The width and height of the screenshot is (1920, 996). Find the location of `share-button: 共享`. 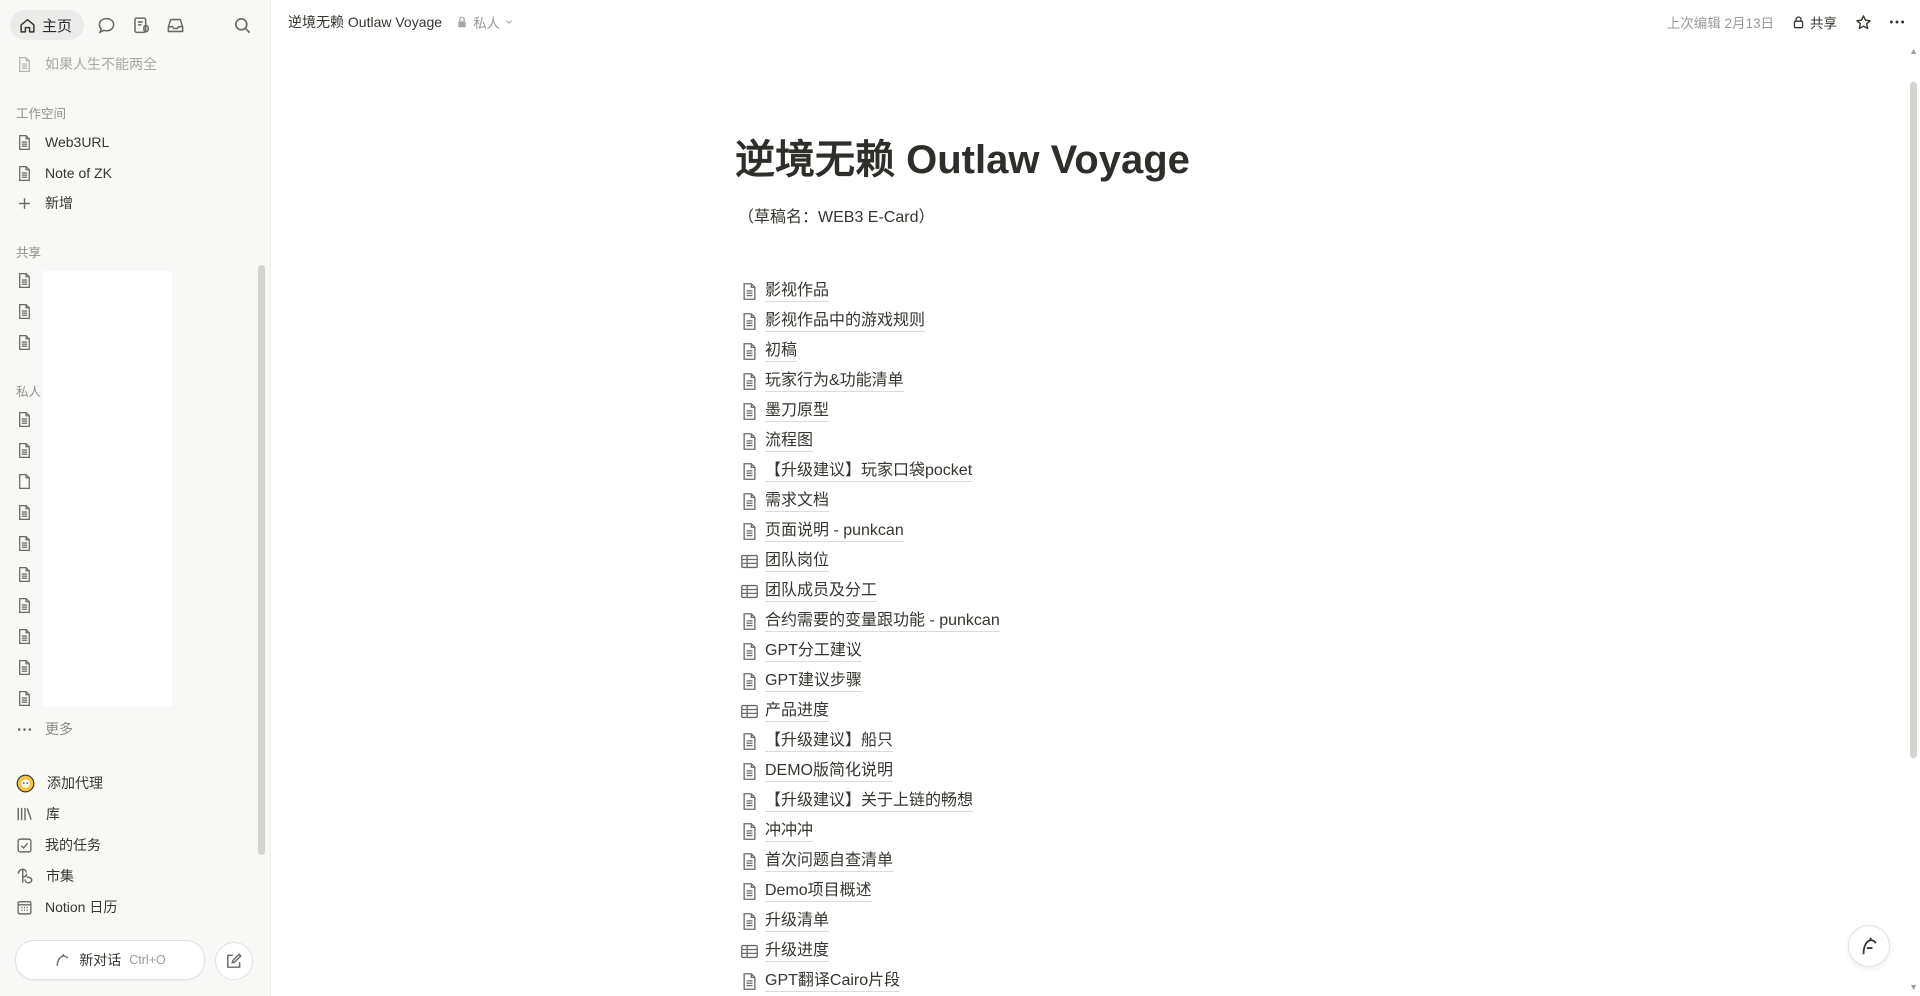

share-button: 共享 is located at coordinates (1814, 22).